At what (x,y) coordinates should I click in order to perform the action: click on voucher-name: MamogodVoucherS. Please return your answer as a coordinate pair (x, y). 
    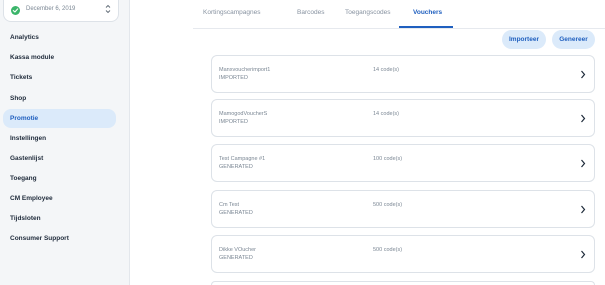
    Looking at the image, I should click on (243, 114).